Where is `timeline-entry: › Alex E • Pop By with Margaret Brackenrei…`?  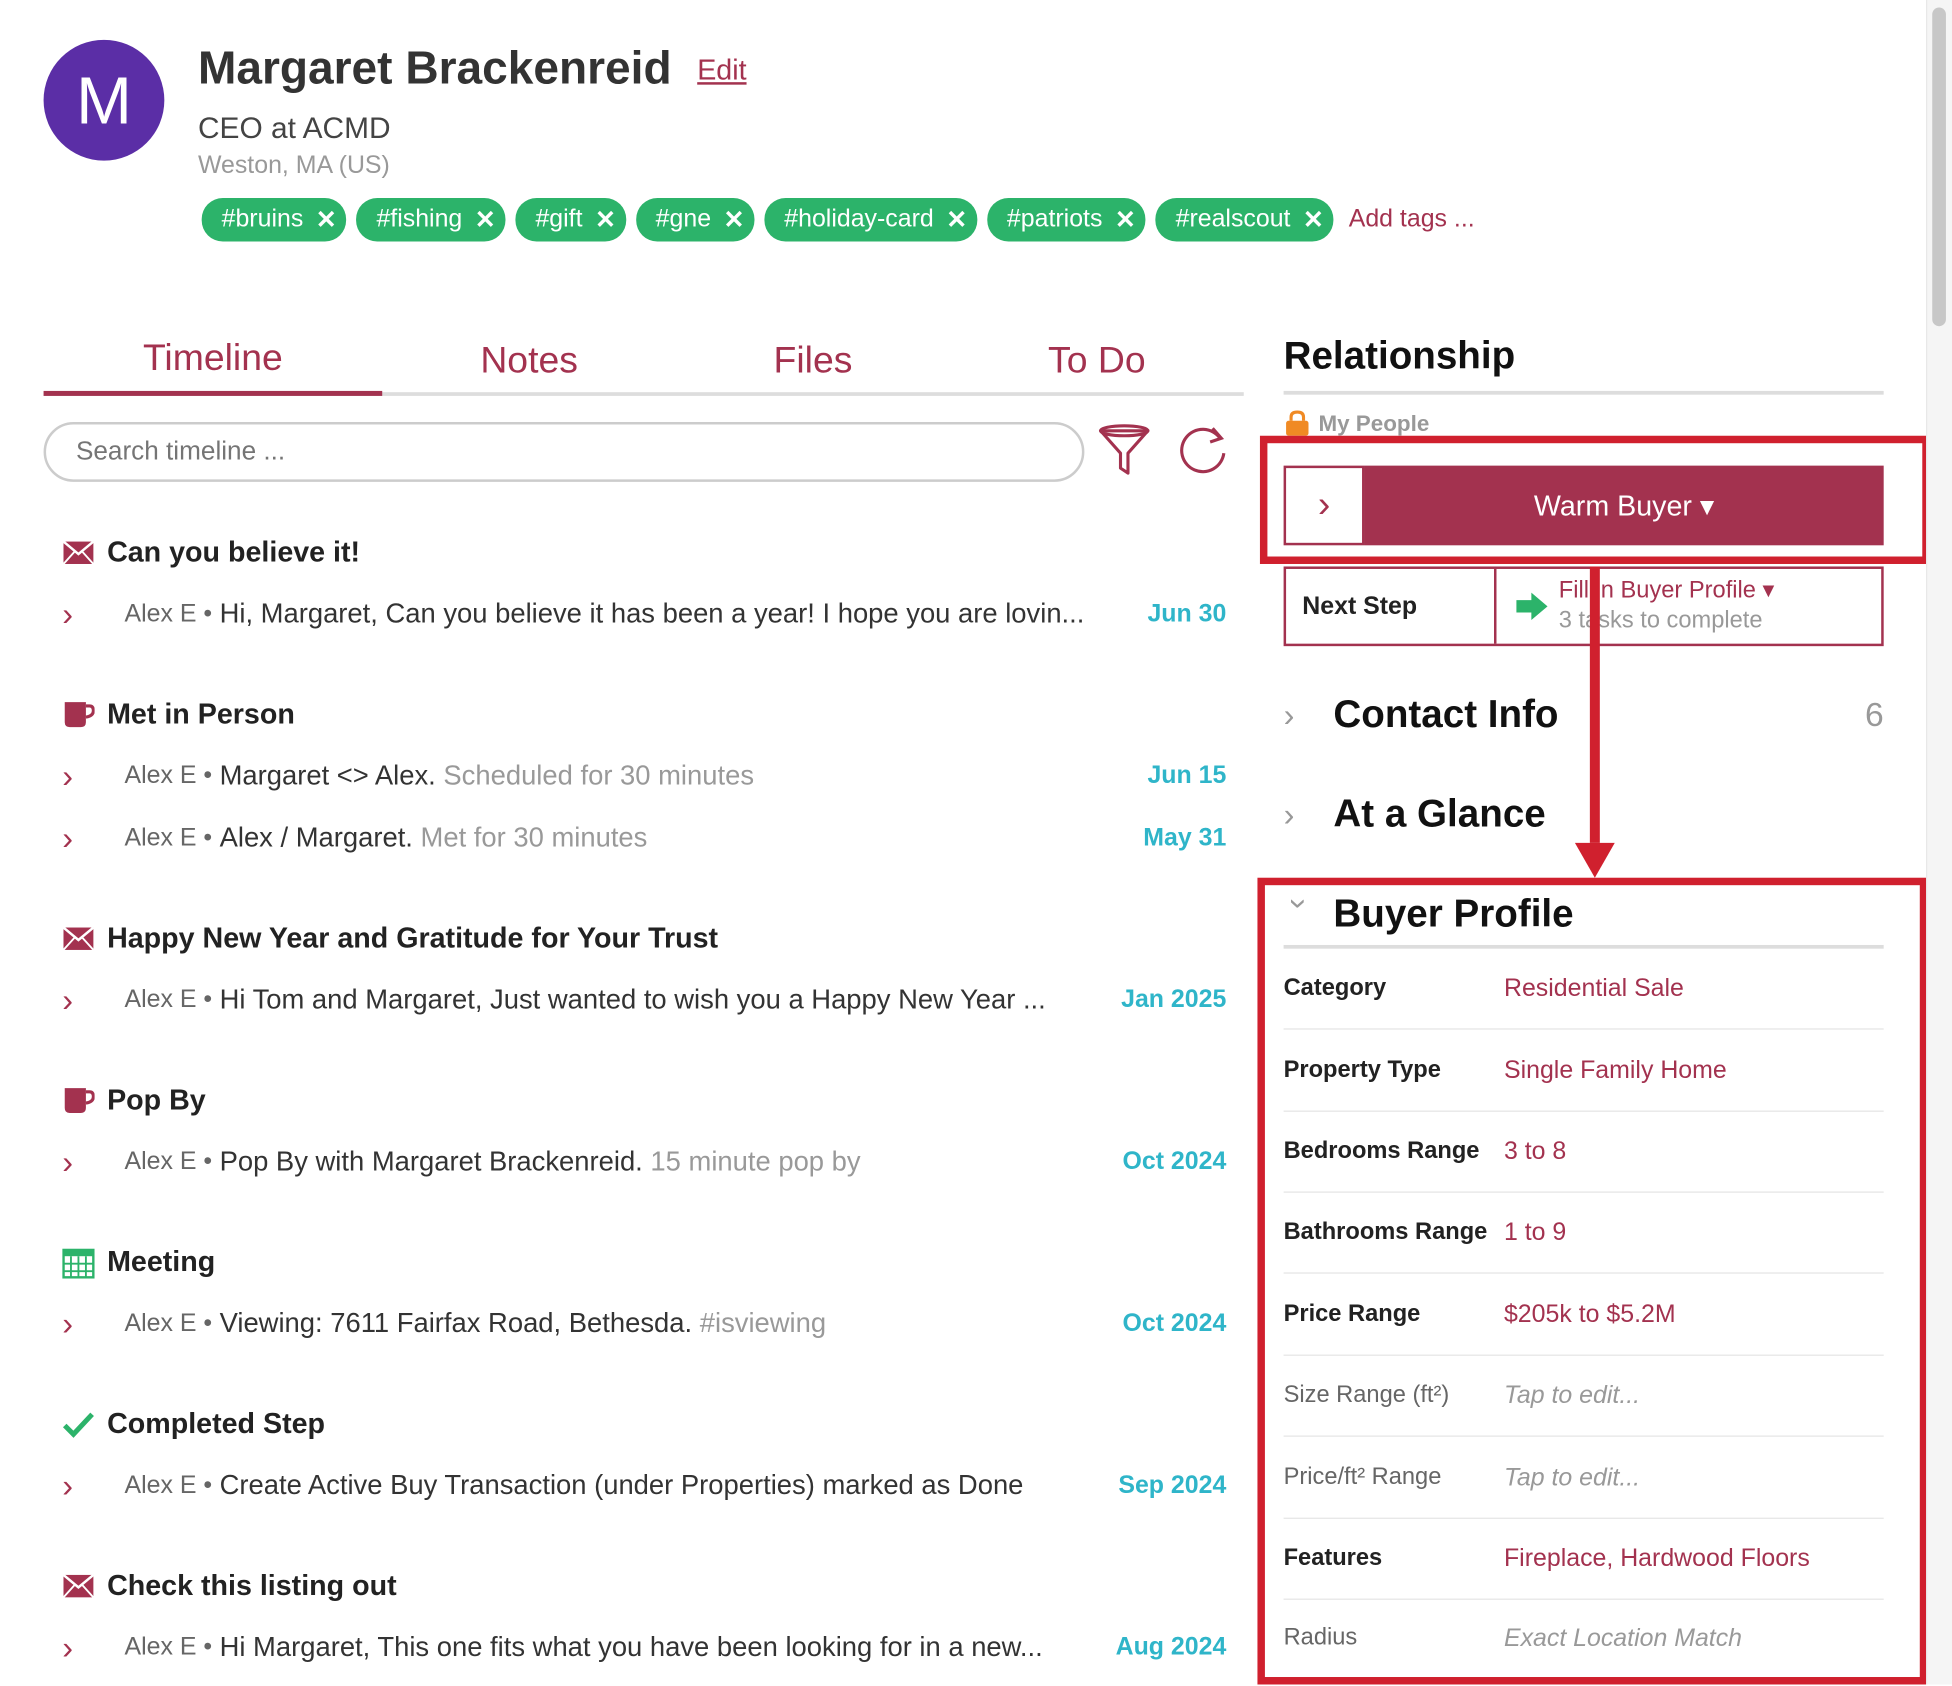
timeline-entry: › Alex E • Pop By with Margaret Brackenrei… is located at coordinates (644, 1161).